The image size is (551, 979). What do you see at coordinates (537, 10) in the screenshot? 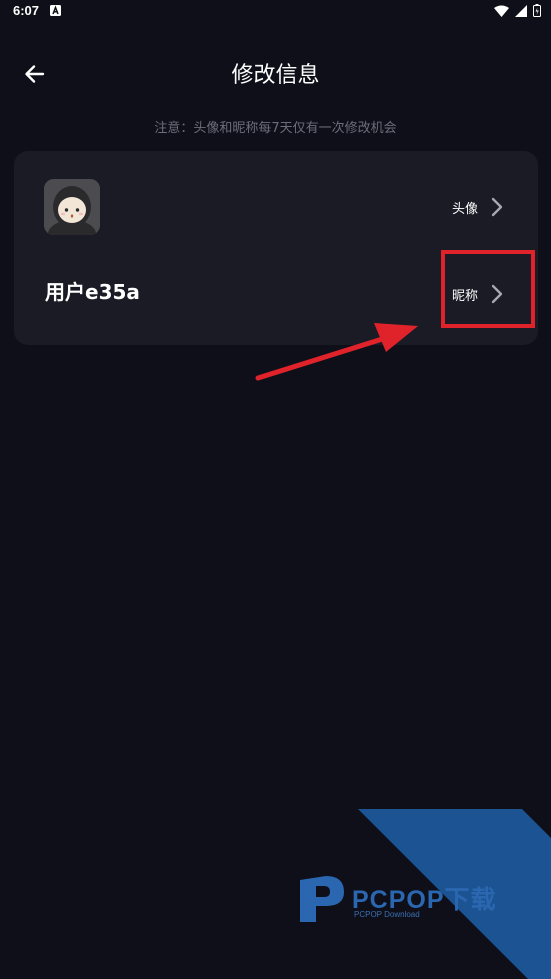
I see `battery-icon` at bounding box center [537, 10].